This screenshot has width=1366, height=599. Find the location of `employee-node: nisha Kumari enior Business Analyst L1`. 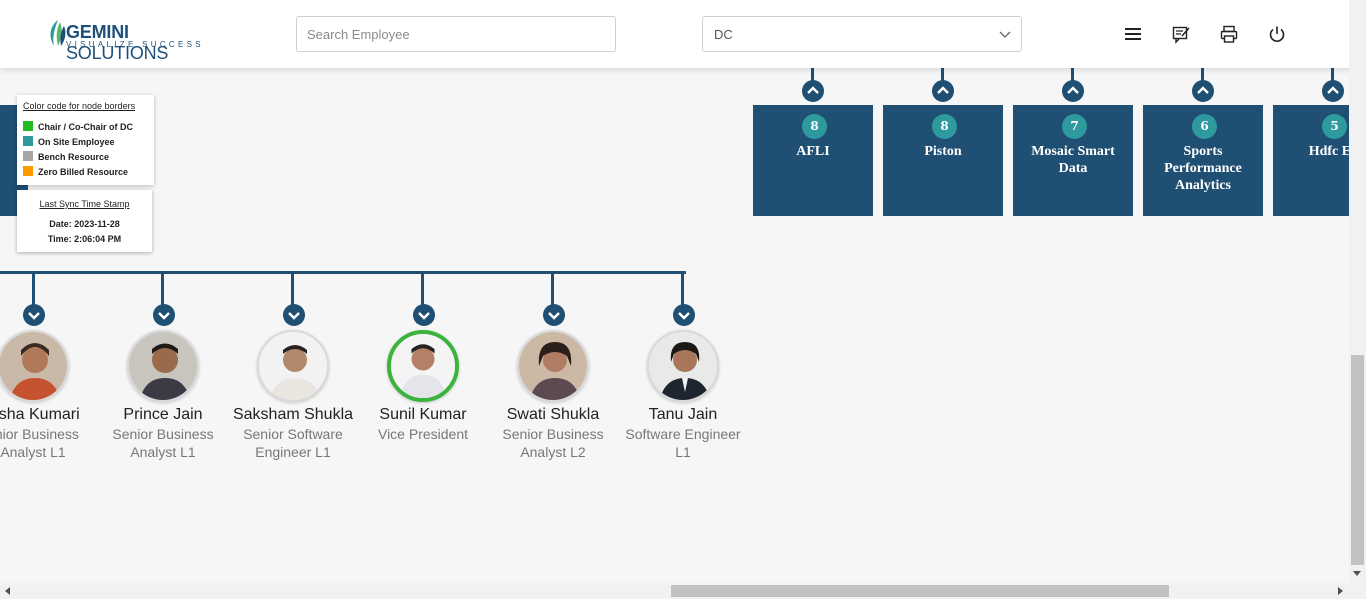

employee-node: nisha Kumari enior Business Analyst L1 is located at coordinates (49, 395).